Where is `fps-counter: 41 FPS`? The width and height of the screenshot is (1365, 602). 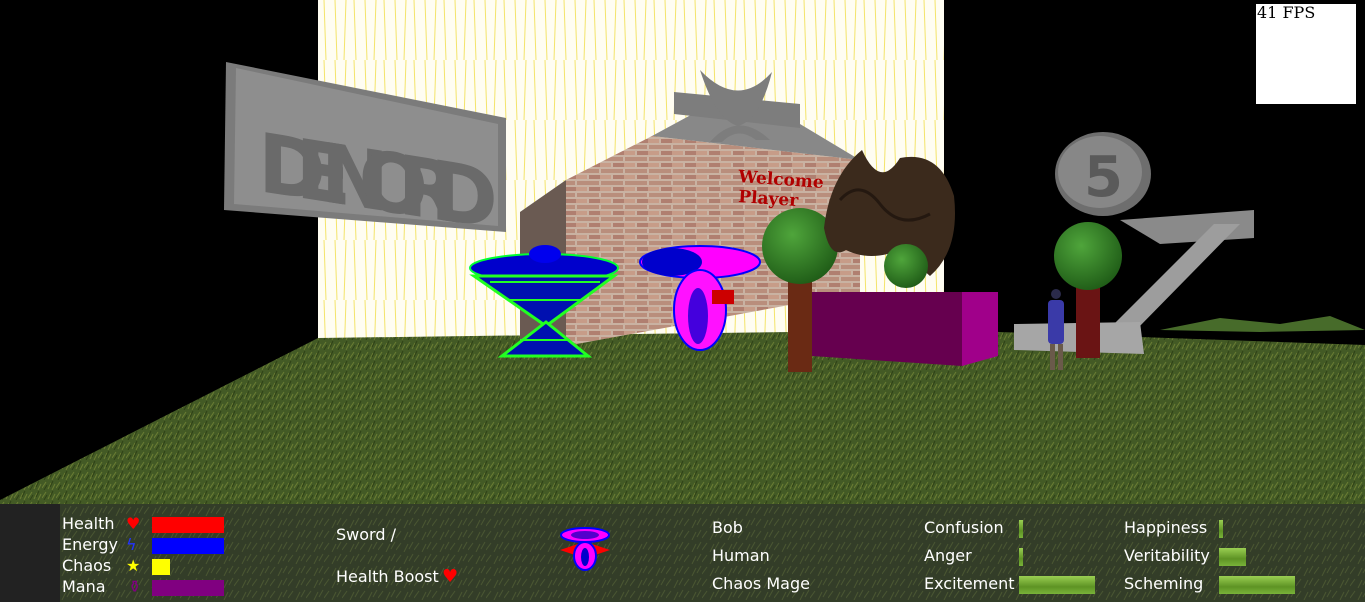
fps-counter: 41 FPS is located at coordinates (1306, 54).